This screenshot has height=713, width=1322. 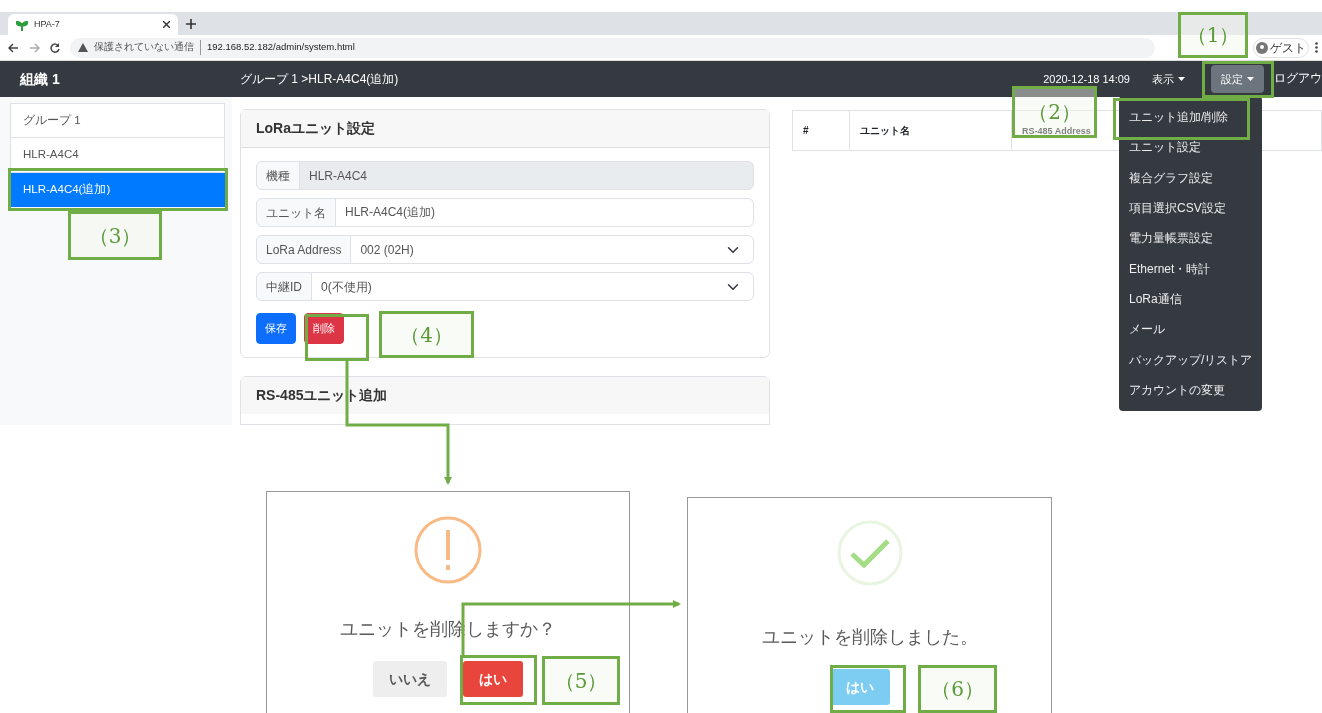 I want to click on step-callout: （6）, so click(x=957, y=689).